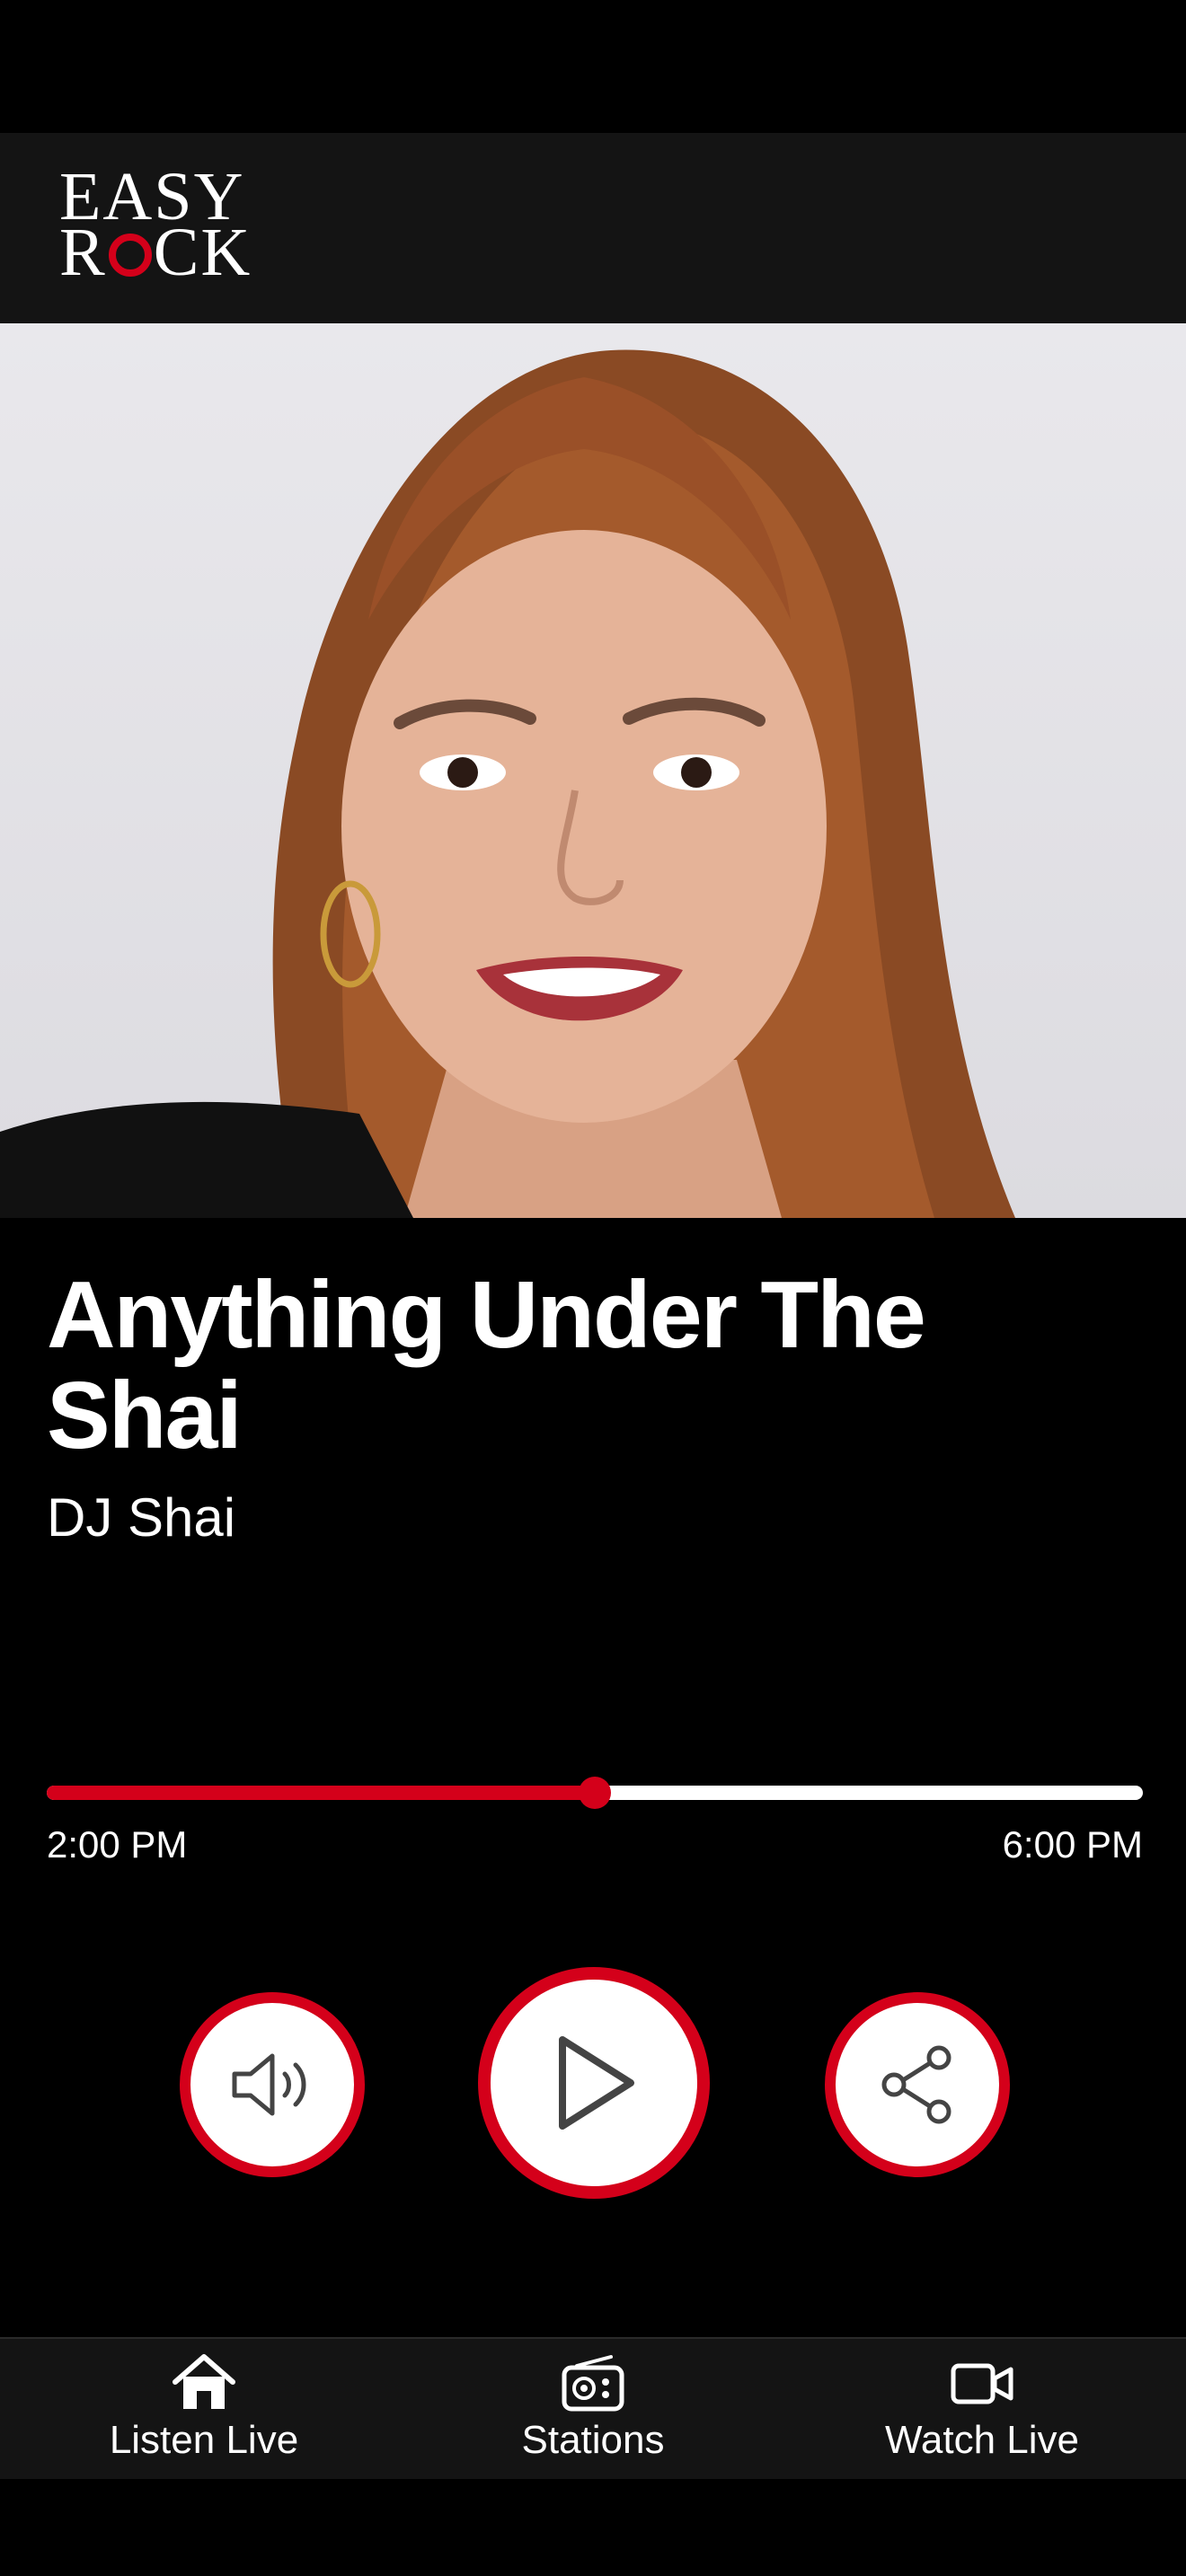  I want to click on bottom-nav: Listen Live Stations Watch Live, so click(593, 2409).